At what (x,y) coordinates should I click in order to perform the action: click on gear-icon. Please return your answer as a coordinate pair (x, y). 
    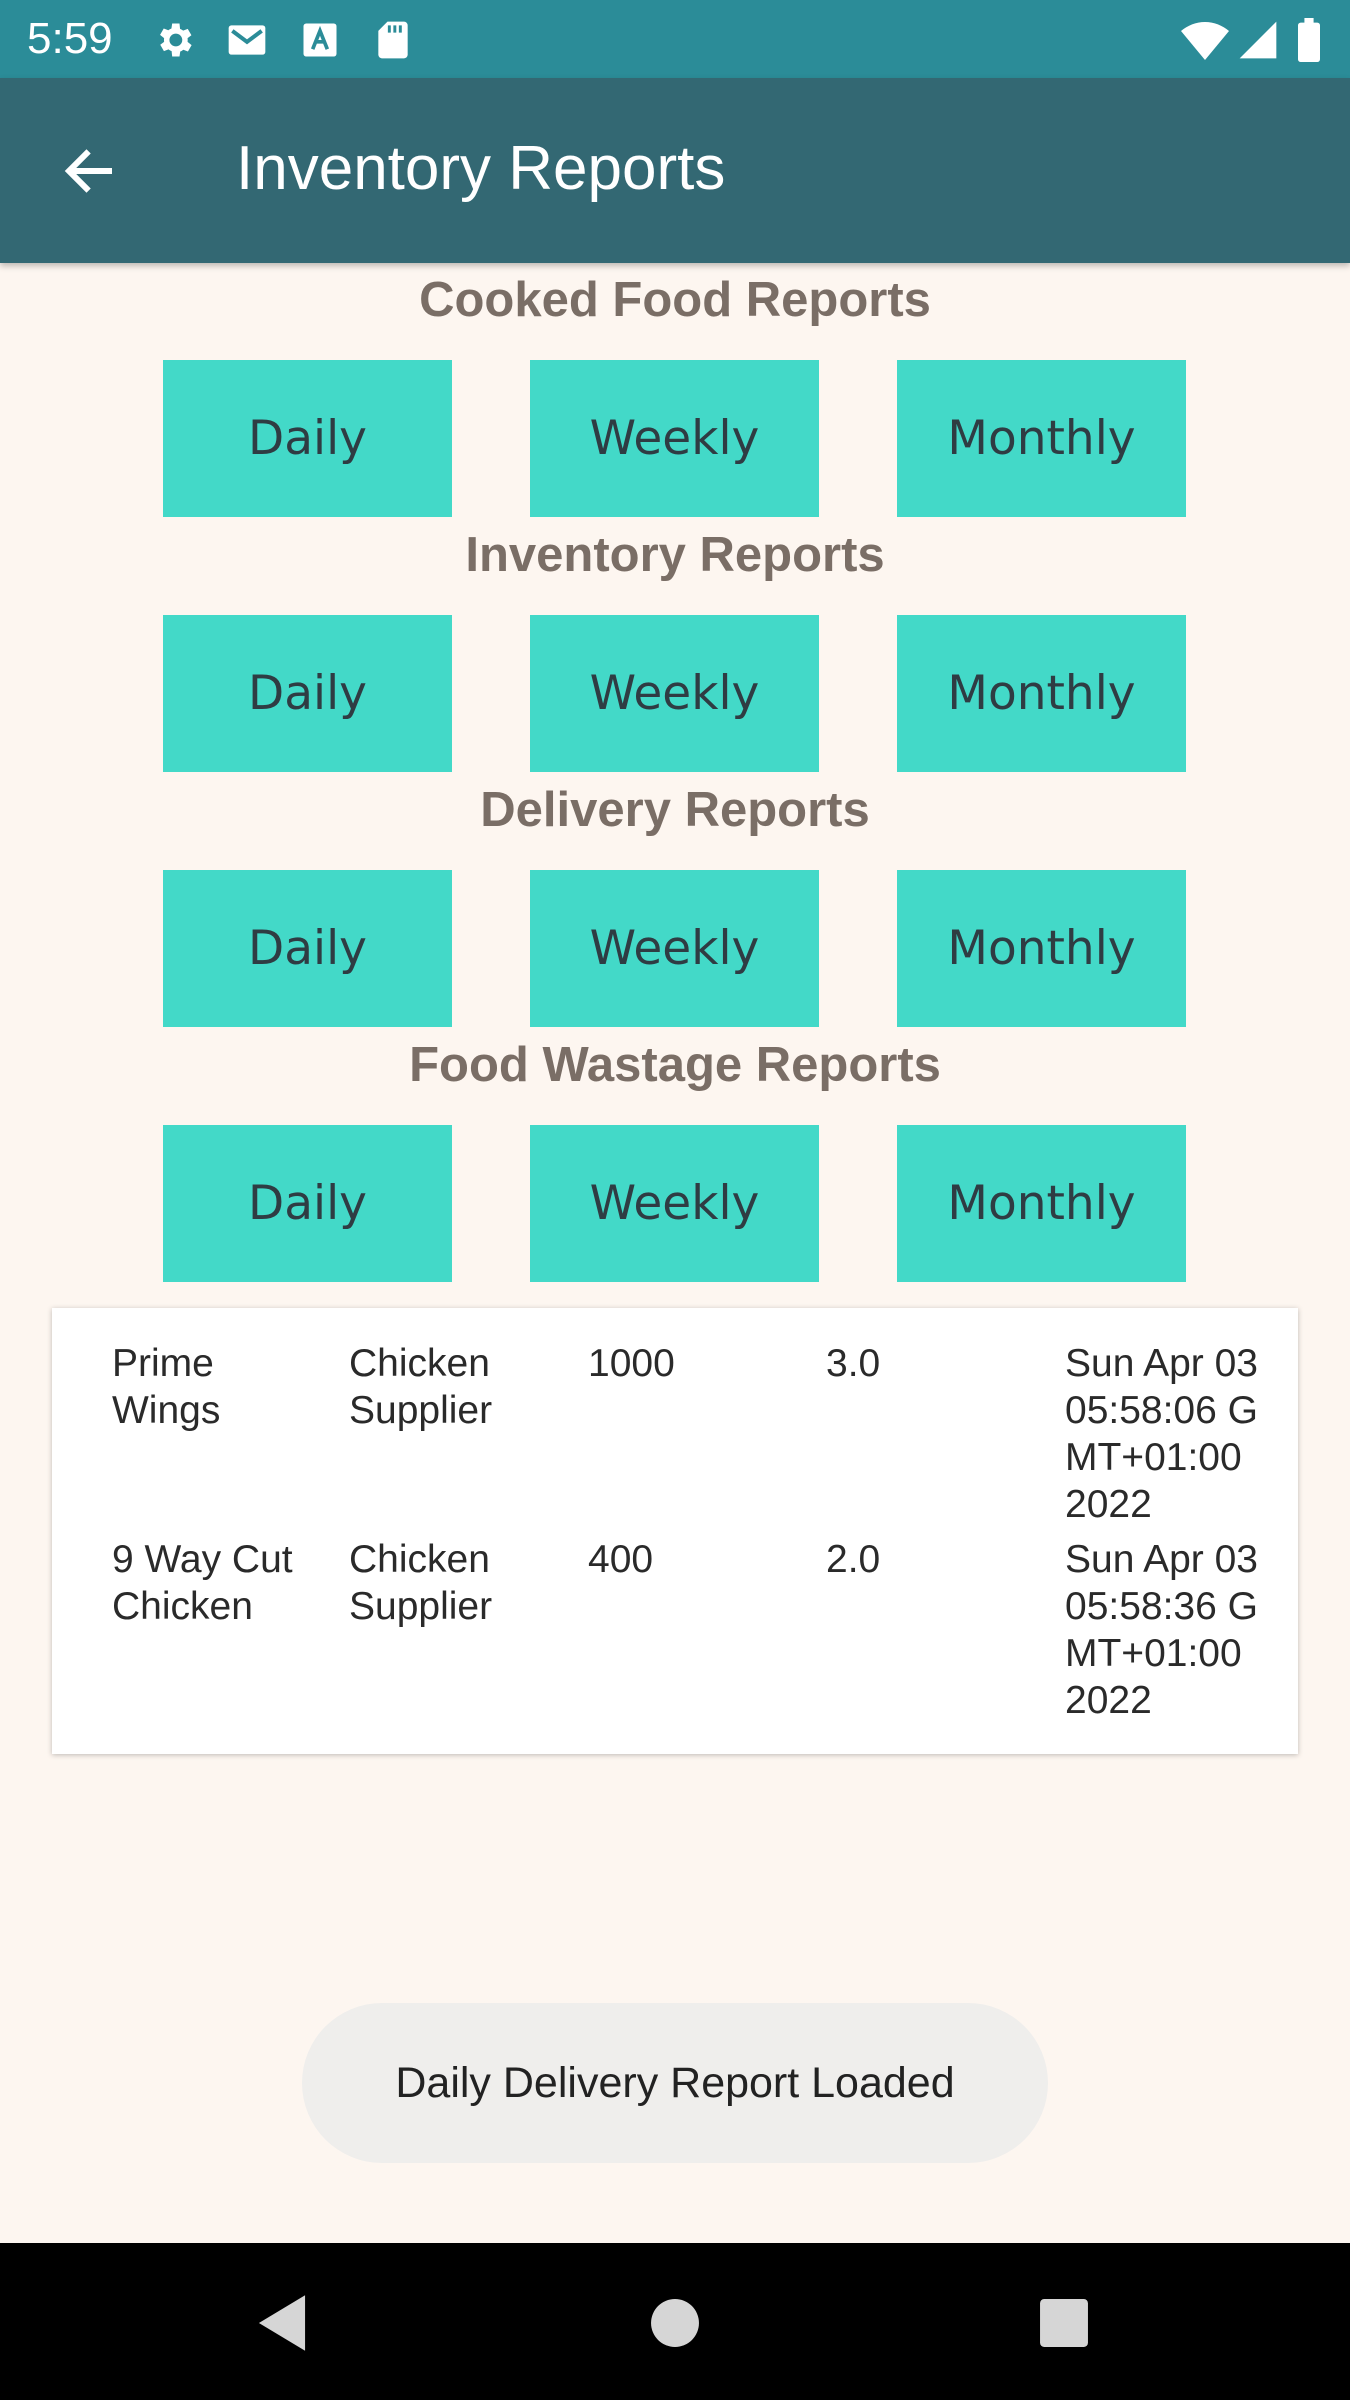
    Looking at the image, I should click on (174, 40).